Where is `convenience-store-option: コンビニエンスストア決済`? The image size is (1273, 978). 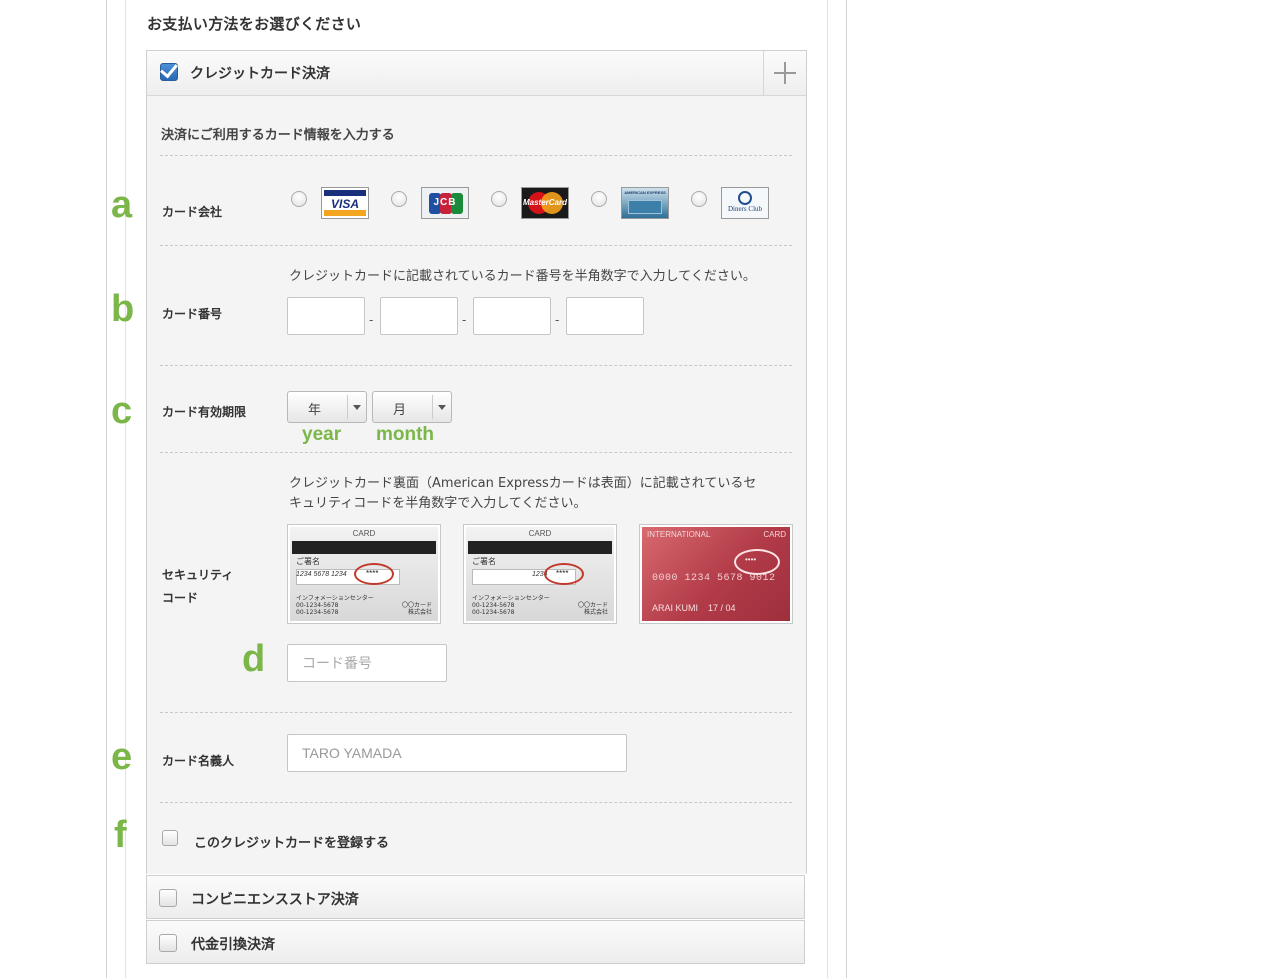
convenience-store-option: コンビニエンスストア決済 is located at coordinates (475, 897).